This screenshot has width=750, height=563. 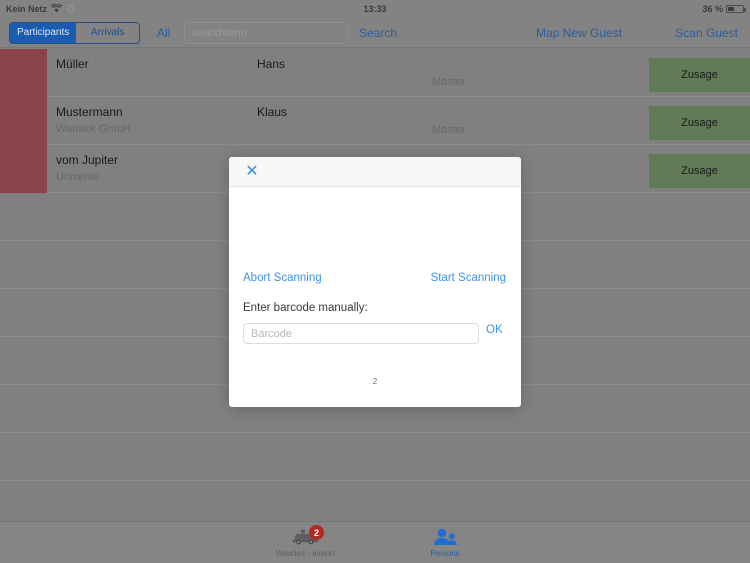 I want to click on row-company: Wamtek GmbH, so click(x=93, y=129).